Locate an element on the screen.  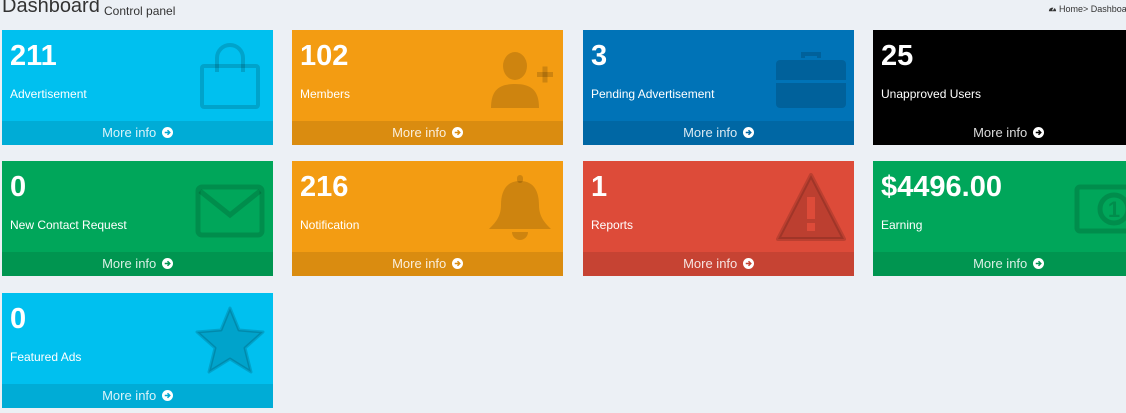
stat-label: Reports is located at coordinates (612, 225).